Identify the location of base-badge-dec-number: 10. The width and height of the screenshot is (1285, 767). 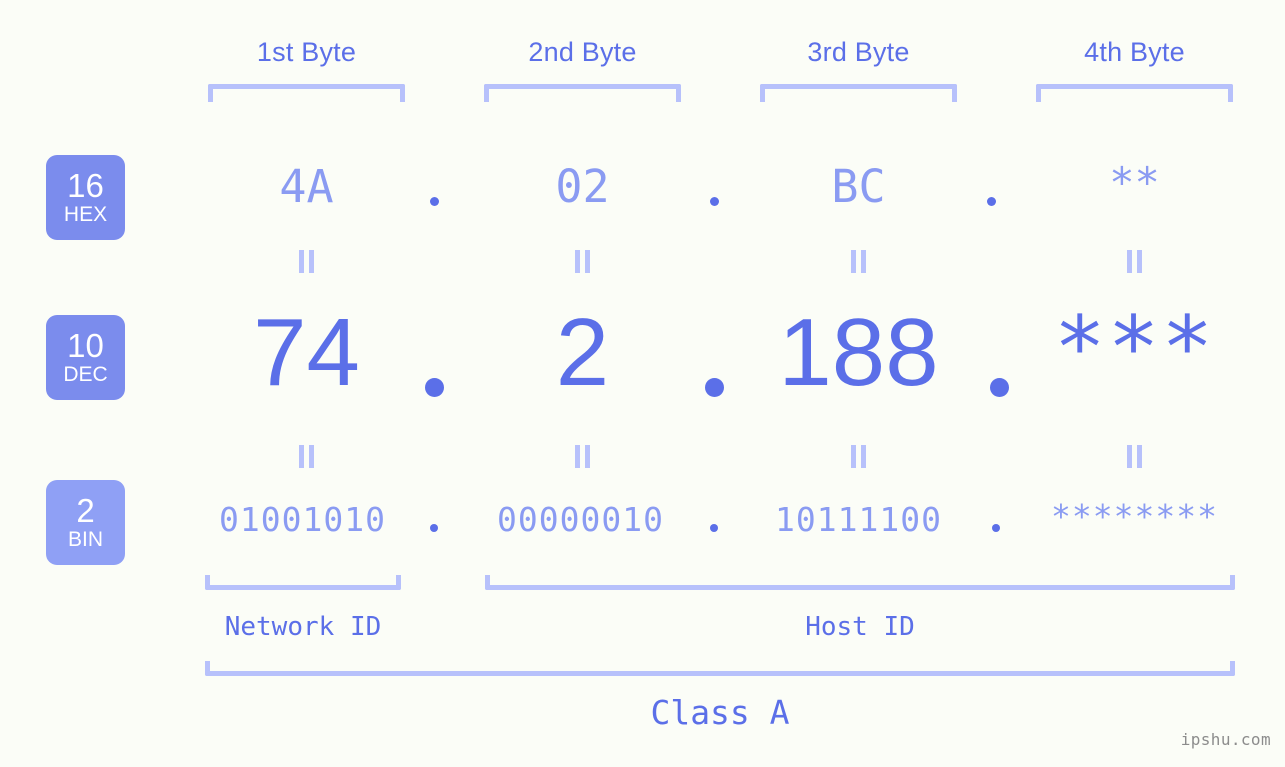
(85, 345).